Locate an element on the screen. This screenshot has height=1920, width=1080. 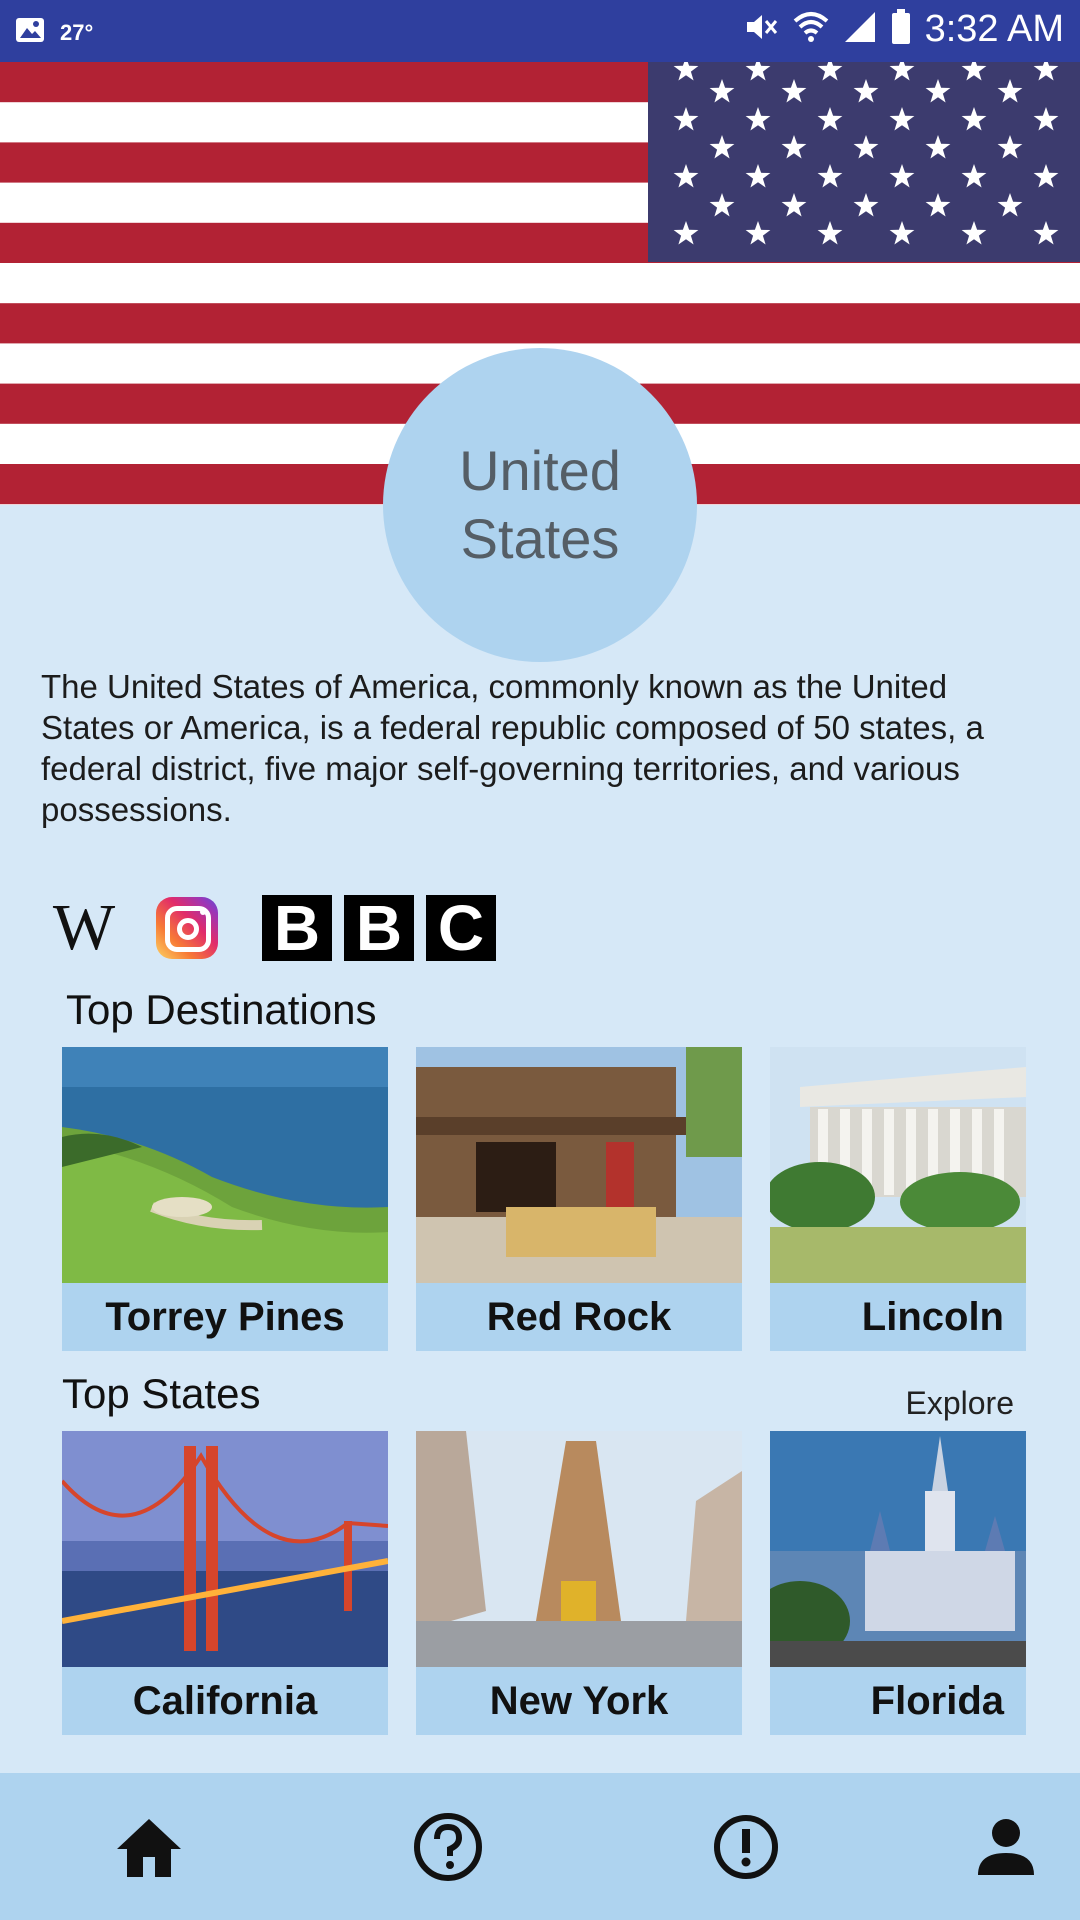
florida-image is located at coordinates (898, 1549).